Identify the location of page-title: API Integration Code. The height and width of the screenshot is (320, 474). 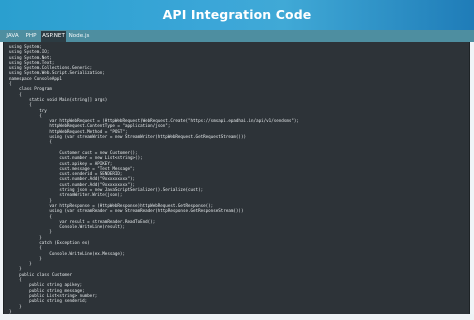
(237, 14).